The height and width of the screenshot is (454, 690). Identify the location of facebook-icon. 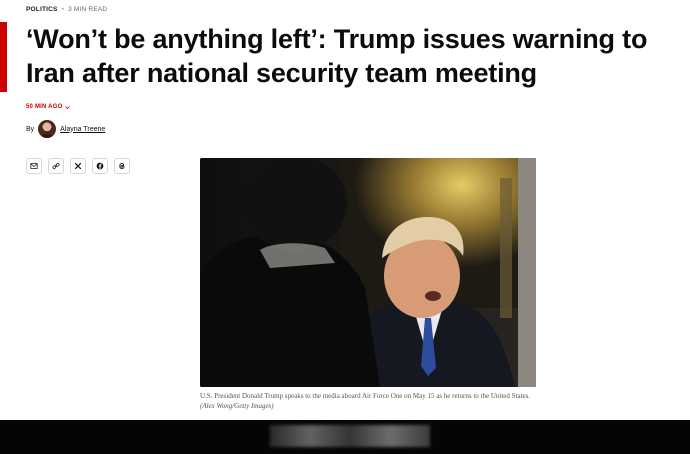
(100, 166).